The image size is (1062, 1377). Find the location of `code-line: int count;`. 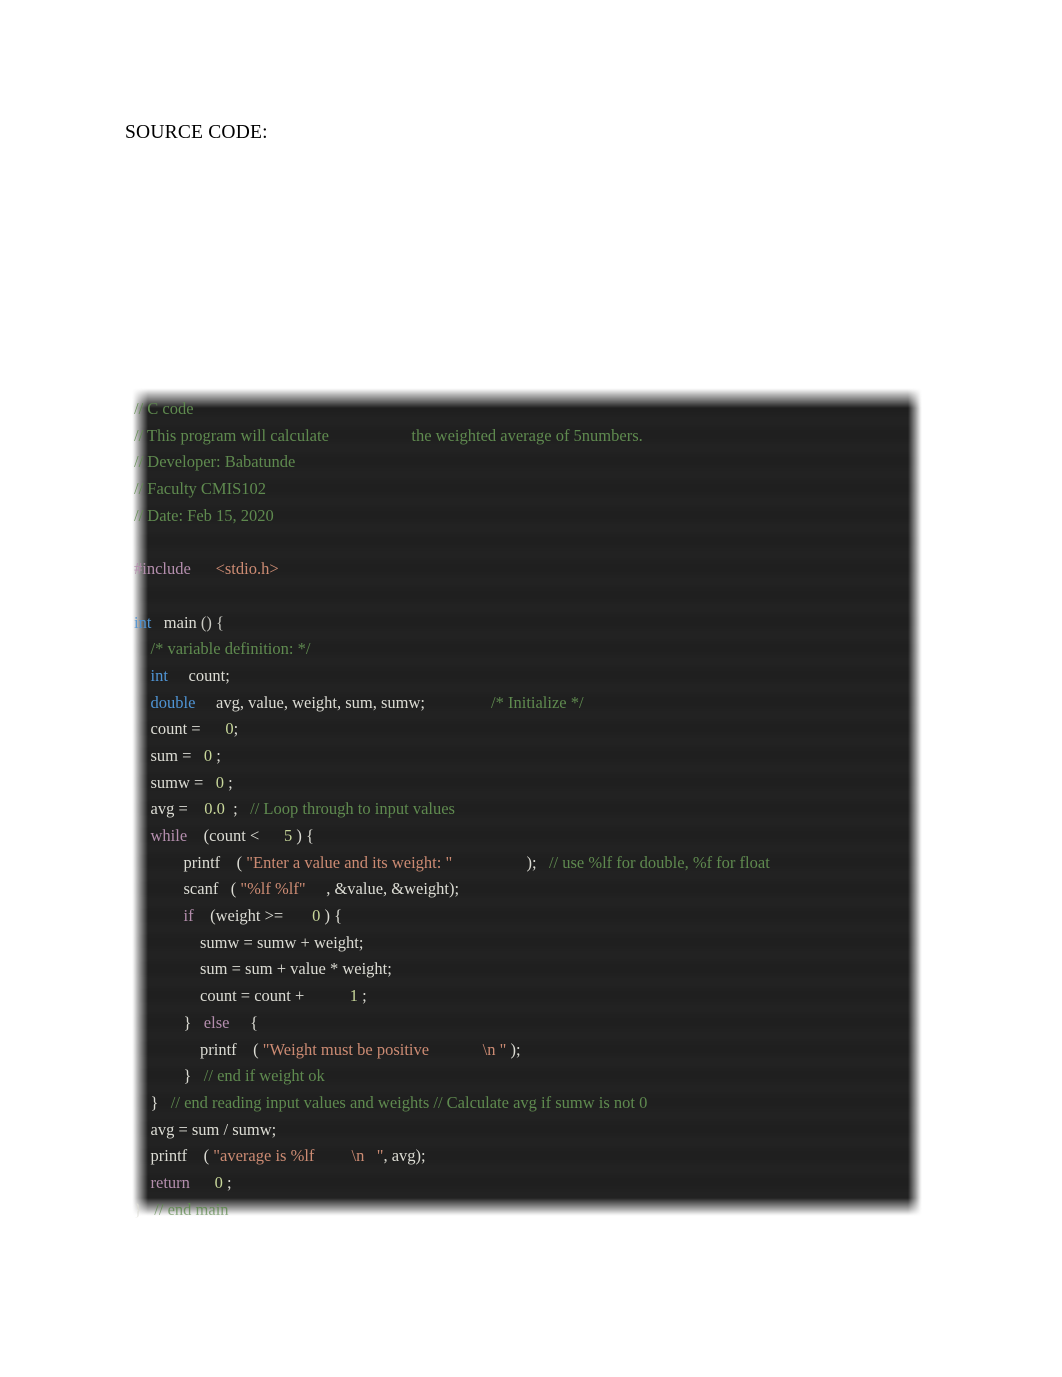

code-line: int count; is located at coordinates (536, 676).